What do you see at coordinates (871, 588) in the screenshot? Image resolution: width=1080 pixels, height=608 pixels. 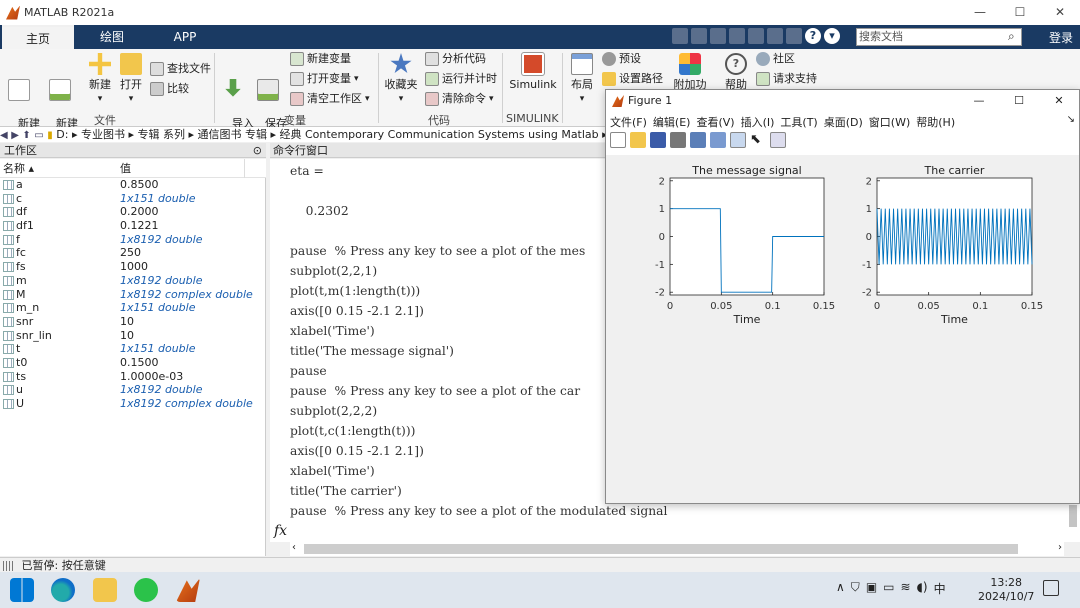 I see `tray-app-icon: ▣` at bounding box center [871, 588].